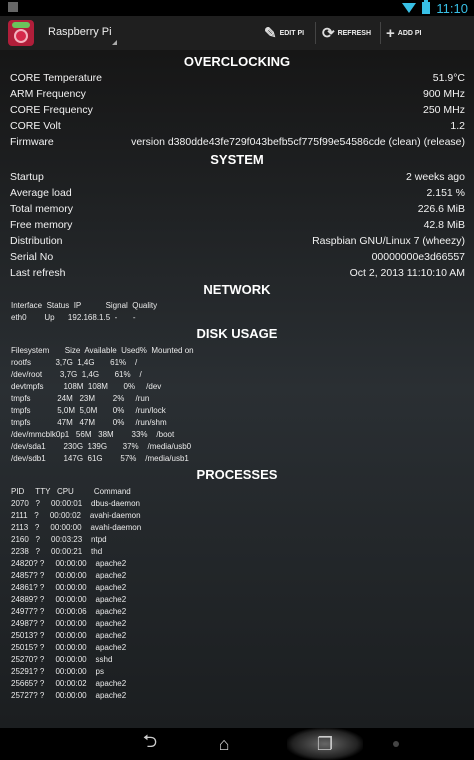 The width and height of the screenshot is (474, 760). What do you see at coordinates (69, 635) in the screenshot?
I see `process-row: 25013? ? 00:00:00 apache2` at bounding box center [69, 635].